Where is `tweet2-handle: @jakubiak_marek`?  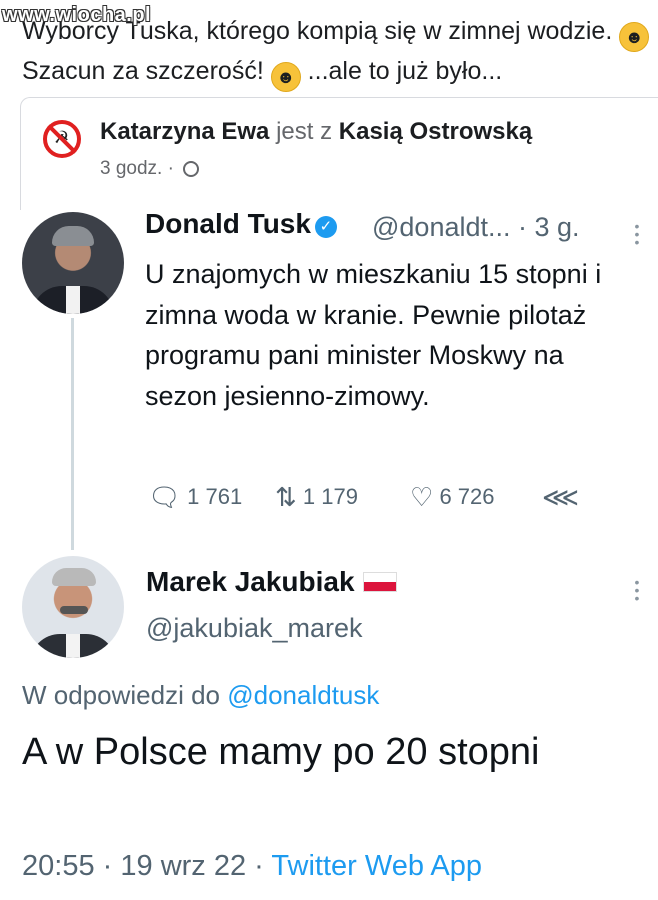 tweet2-handle: @jakubiak_marek is located at coordinates (254, 628).